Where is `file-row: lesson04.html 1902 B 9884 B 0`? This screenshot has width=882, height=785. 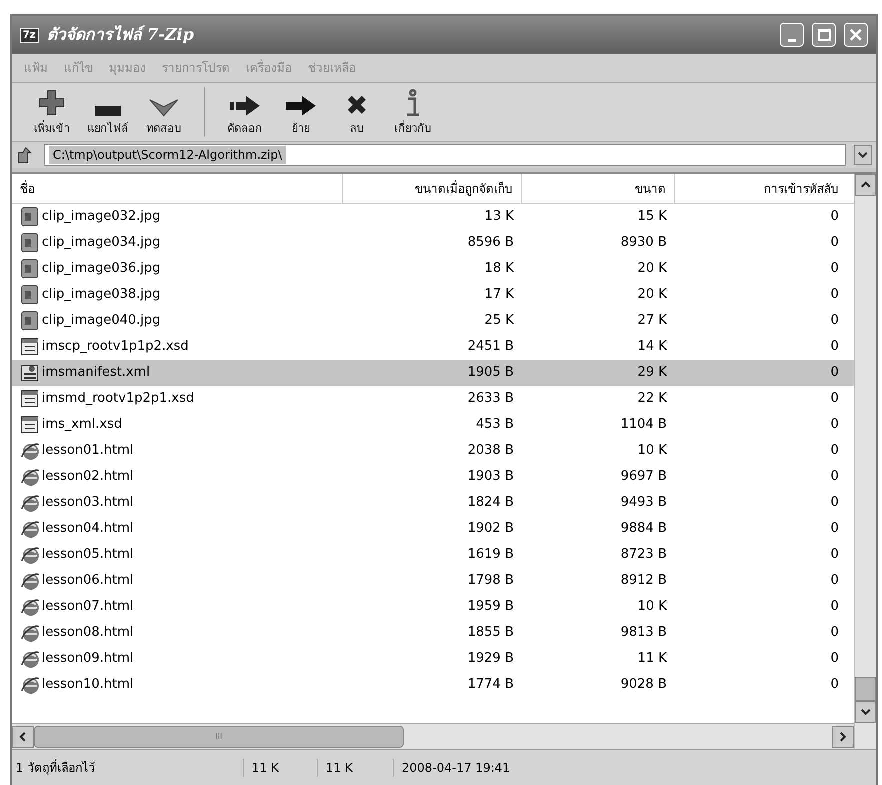
file-row: lesson04.html 1902 B 9884 B 0 is located at coordinates (433, 529).